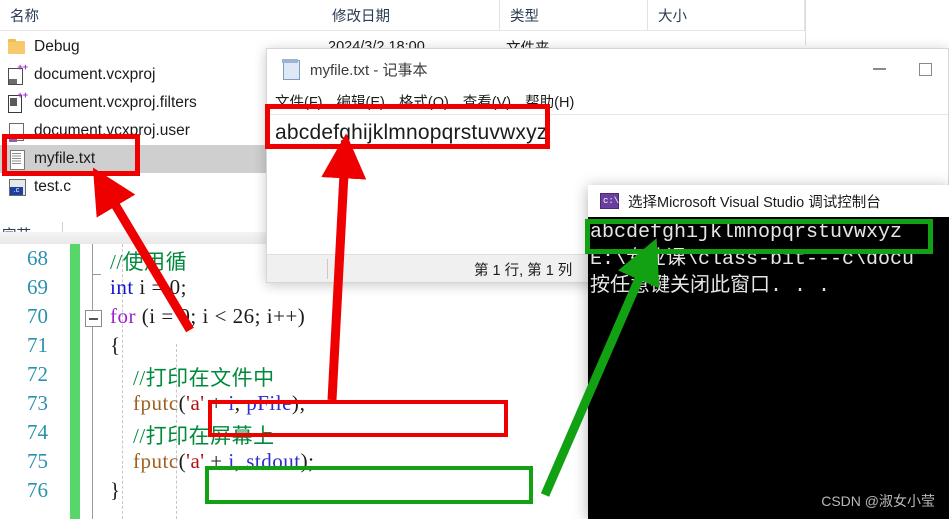  I want to click on code-token: //使用循, so click(149, 262).